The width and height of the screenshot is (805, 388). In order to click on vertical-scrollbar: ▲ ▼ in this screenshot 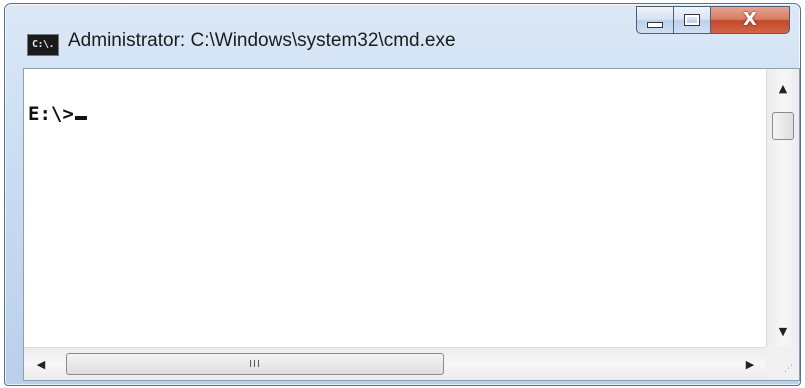, I will do `click(782, 208)`.